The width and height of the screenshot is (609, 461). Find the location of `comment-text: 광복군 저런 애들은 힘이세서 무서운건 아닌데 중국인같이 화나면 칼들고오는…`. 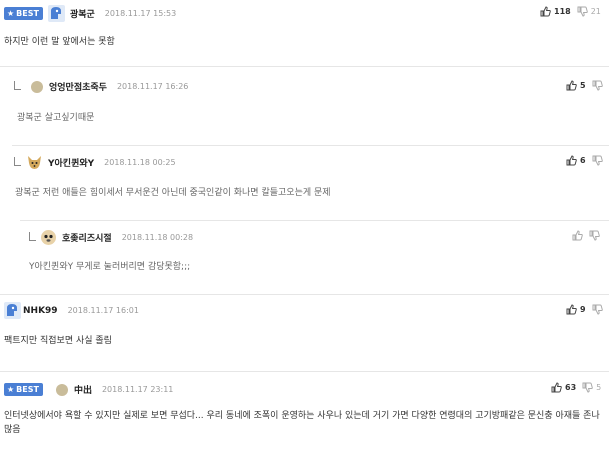

comment-text: 광복군 저런 애들은 힘이세서 무서운건 아닌데 중국인같이 화나면 칼들고오는… is located at coordinates (173, 193).